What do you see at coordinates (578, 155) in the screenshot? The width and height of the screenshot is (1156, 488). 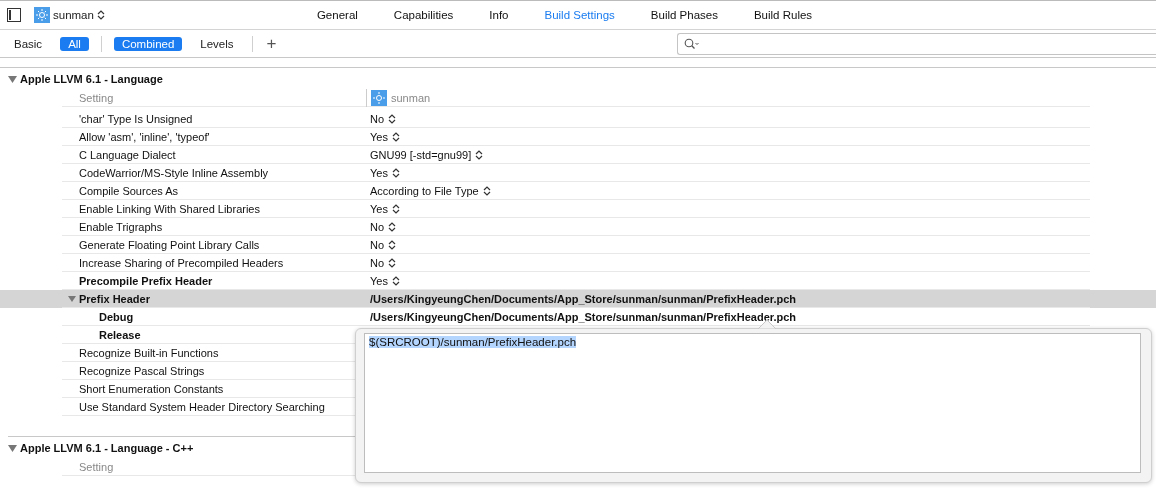 I see `setting-row: C Language Dialect GNU99 [-std=gnu99]` at bounding box center [578, 155].